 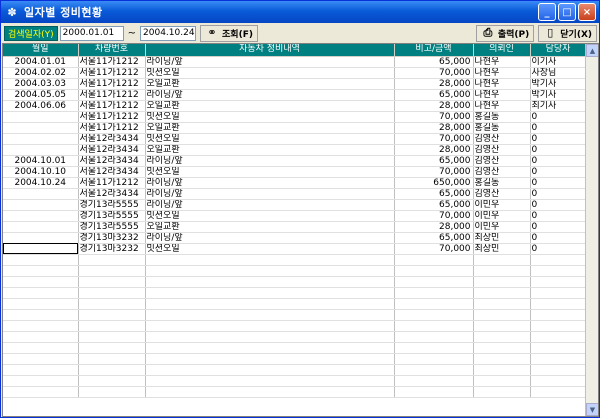 I want to click on table-row: 2004.10.01 서울12라3434 라이닝/앞 65,000 김영산 0, so click(x=295, y=161).